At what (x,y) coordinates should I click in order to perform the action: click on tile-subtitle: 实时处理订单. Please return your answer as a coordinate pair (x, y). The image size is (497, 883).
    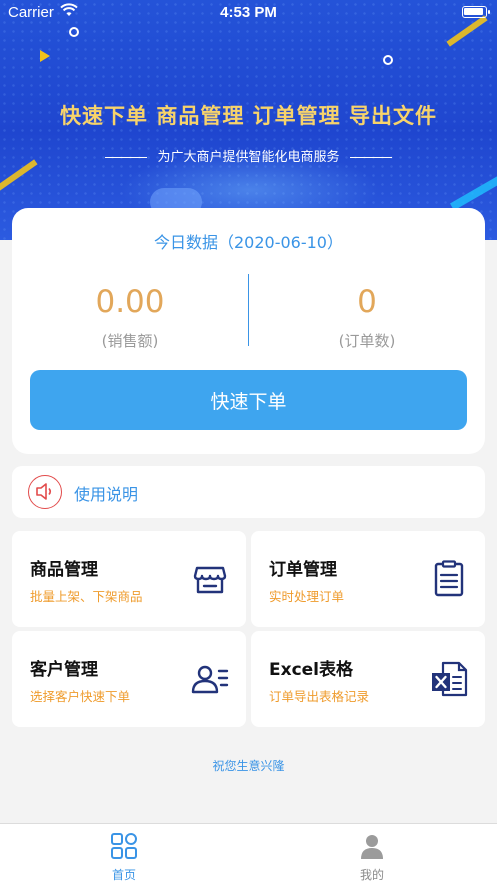
    Looking at the image, I should click on (307, 596).